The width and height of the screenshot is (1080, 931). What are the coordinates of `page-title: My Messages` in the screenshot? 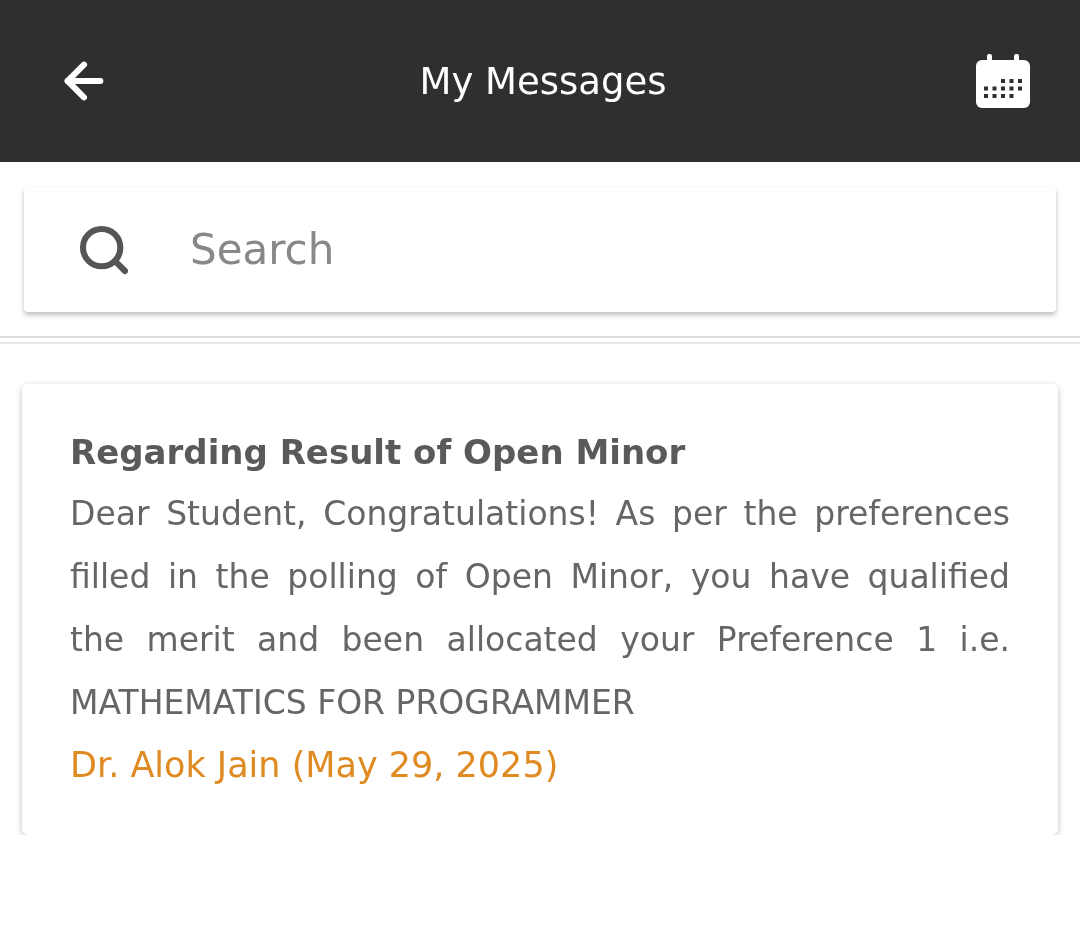 It's located at (543, 81).